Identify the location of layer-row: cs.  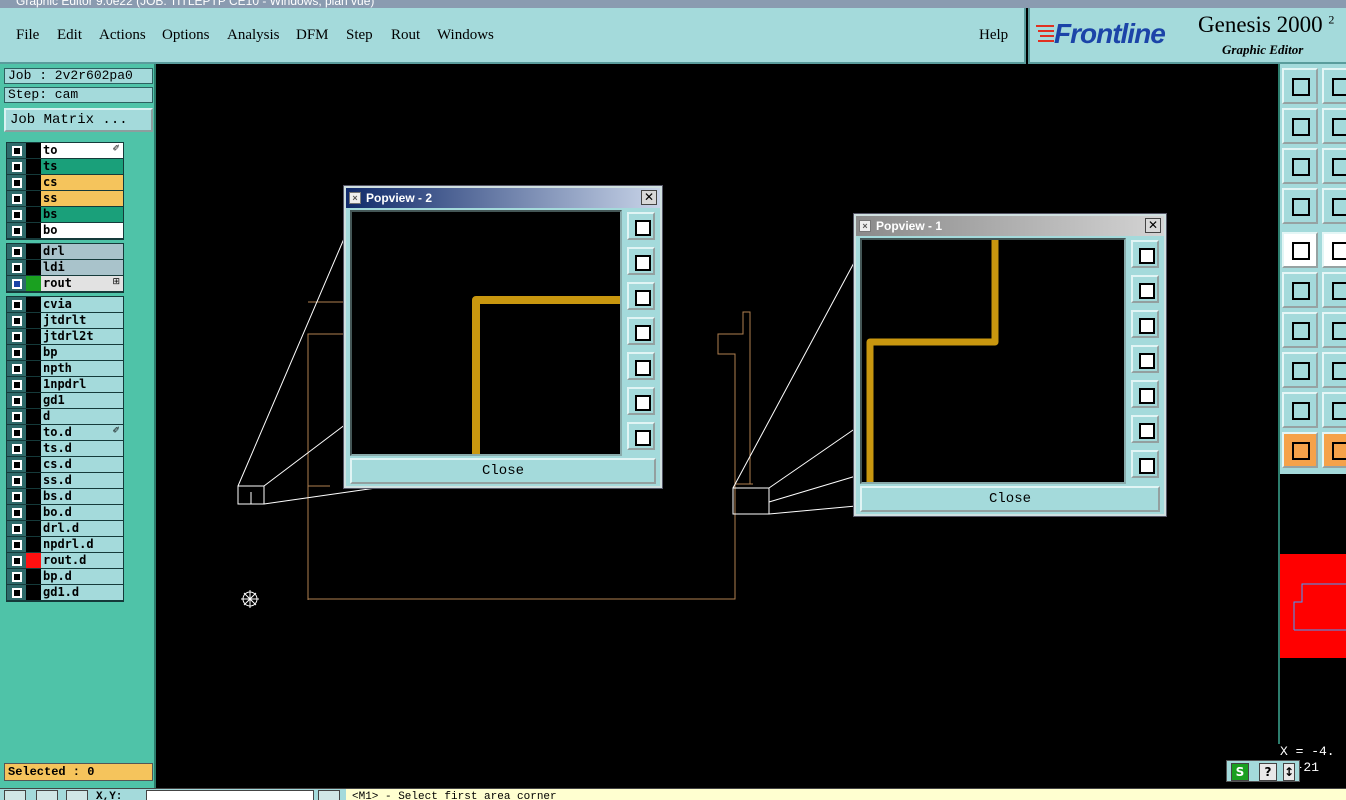
(65, 183).